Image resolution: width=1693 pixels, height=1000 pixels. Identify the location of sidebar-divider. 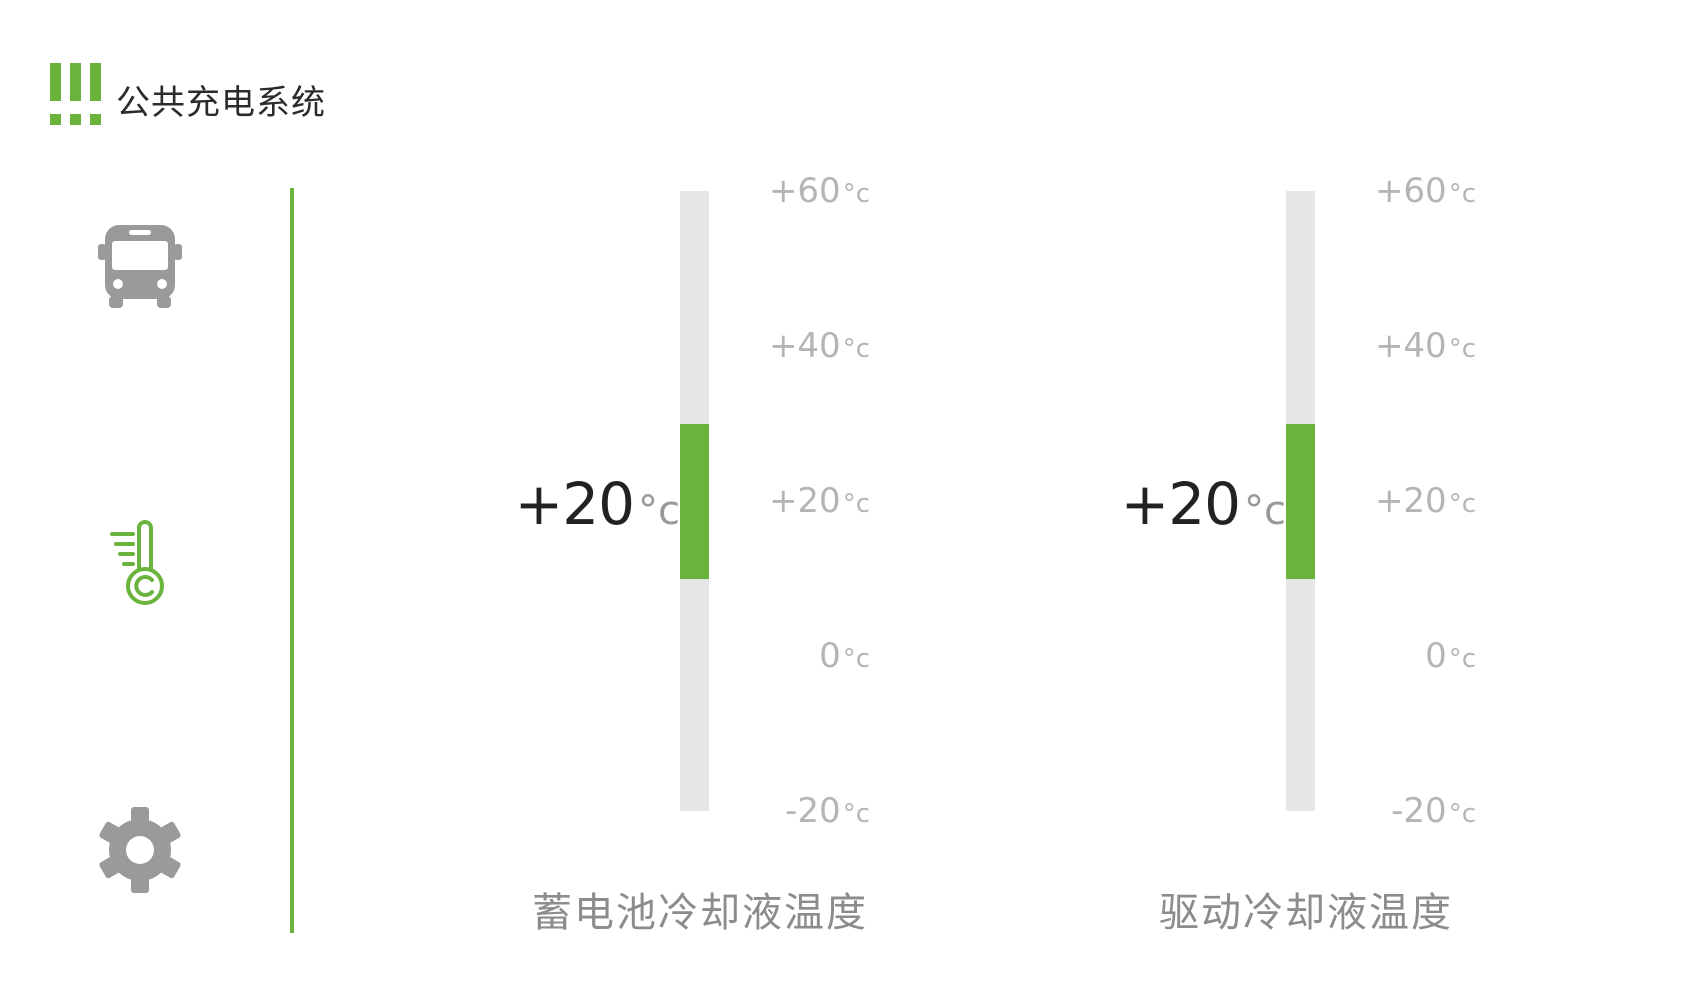
(292, 560).